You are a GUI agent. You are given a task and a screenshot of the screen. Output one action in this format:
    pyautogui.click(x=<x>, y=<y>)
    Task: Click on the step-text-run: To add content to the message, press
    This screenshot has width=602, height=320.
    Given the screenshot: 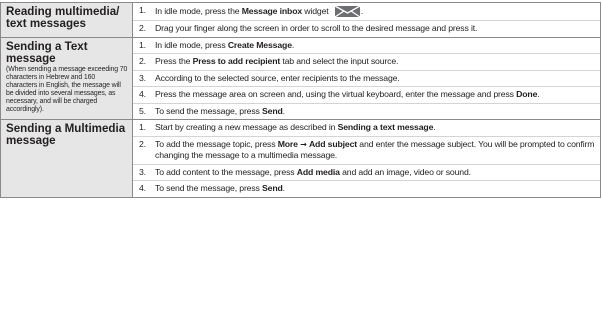 What is the action you would take?
    pyautogui.click(x=226, y=171)
    